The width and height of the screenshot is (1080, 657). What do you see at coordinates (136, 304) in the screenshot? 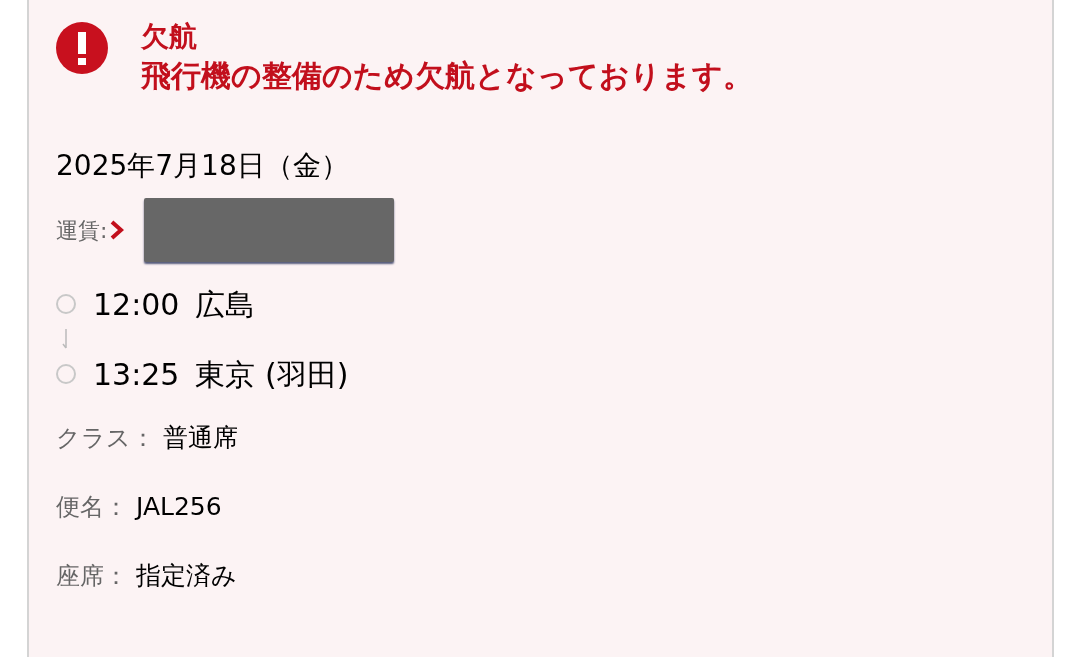
I see `departure-time: 12:00` at bounding box center [136, 304].